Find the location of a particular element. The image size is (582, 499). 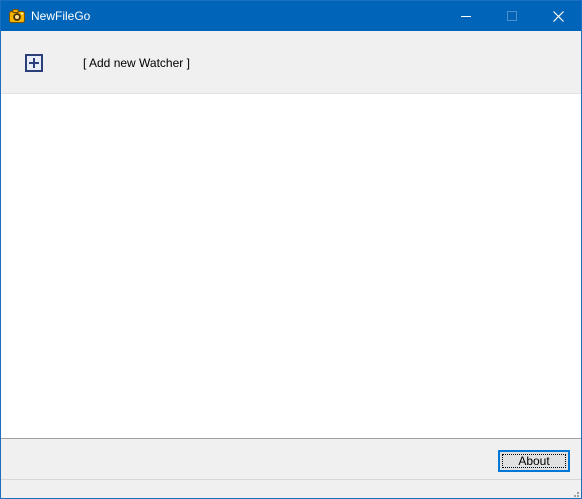

status-bar is located at coordinates (291, 488).